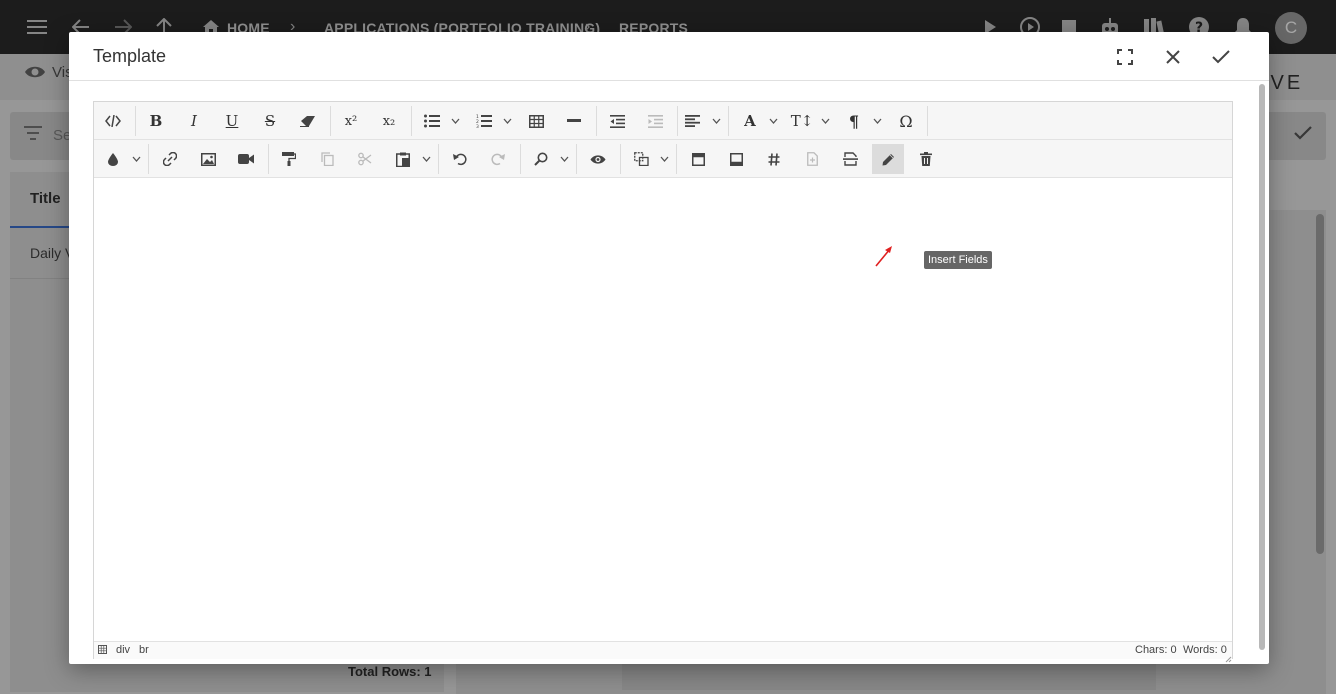 Image resolution: width=1336 pixels, height=694 pixels. Describe the element at coordinates (1125, 57) in the screenshot. I see `fullscreen-icon` at that location.